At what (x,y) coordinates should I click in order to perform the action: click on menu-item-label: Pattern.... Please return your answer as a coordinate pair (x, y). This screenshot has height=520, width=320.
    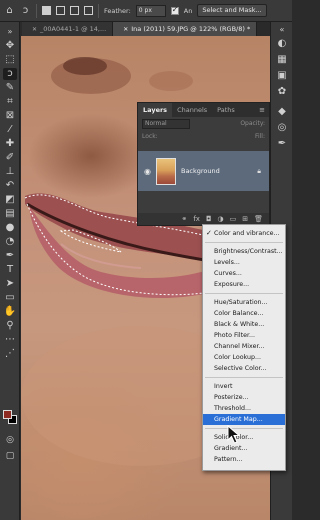
    Looking at the image, I should click on (228, 459).